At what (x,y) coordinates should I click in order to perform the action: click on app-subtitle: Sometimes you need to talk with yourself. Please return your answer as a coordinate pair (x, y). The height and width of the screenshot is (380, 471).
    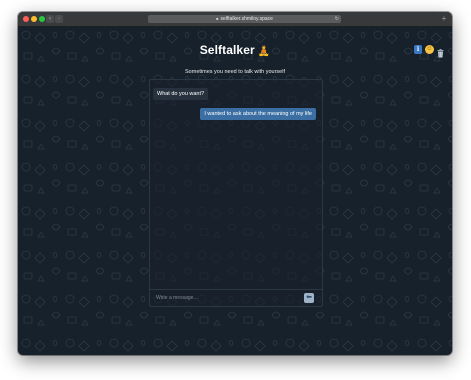
    Looking at the image, I should click on (235, 72).